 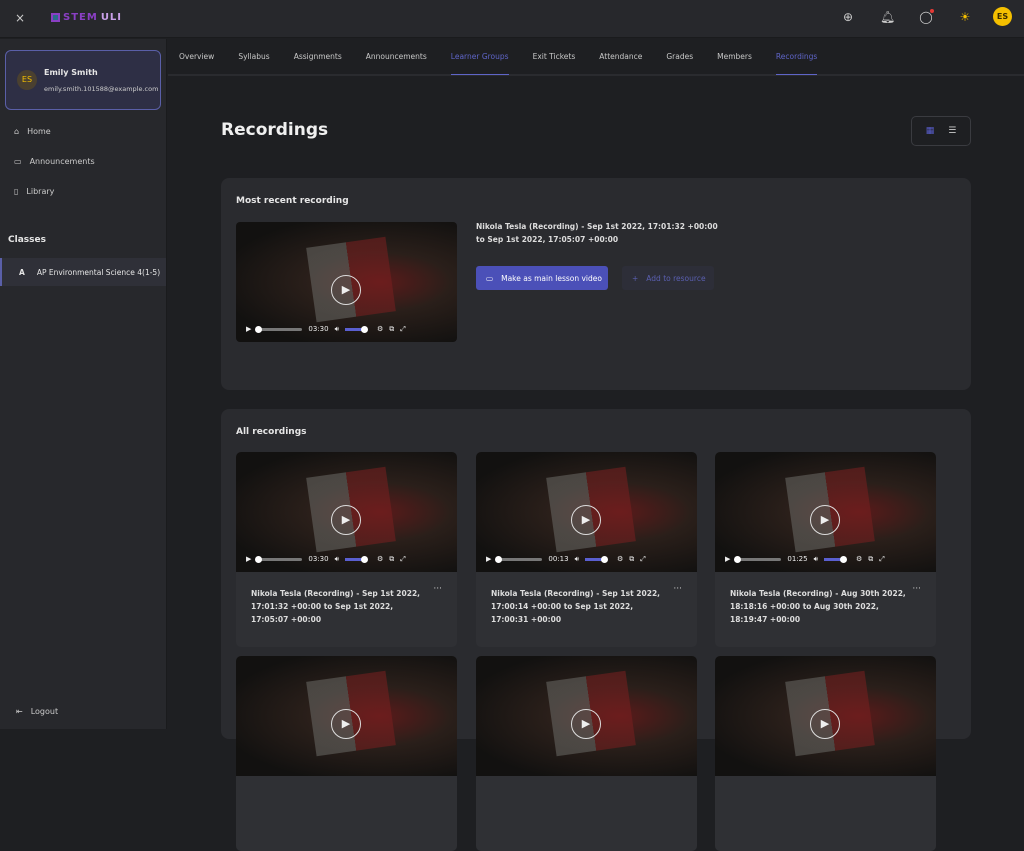 I want to click on view-toggle: ▦ ☰, so click(x=941, y=131).